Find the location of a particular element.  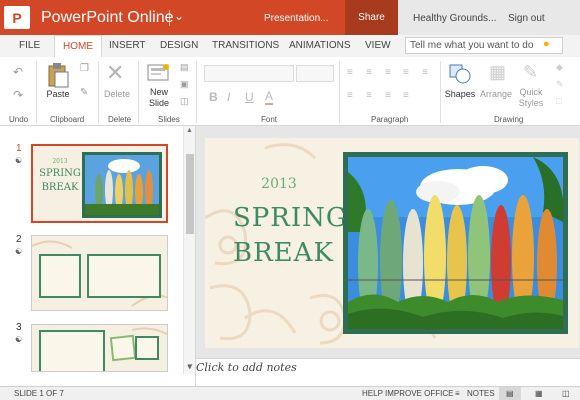

delete-button-label: Delete is located at coordinates (117, 94).